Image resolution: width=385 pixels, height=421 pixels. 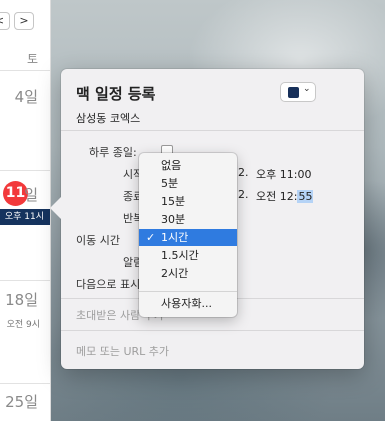 What do you see at coordinates (21, 299) in the screenshot?
I see `date-cell-18: 18일` at bounding box center [21, 299].